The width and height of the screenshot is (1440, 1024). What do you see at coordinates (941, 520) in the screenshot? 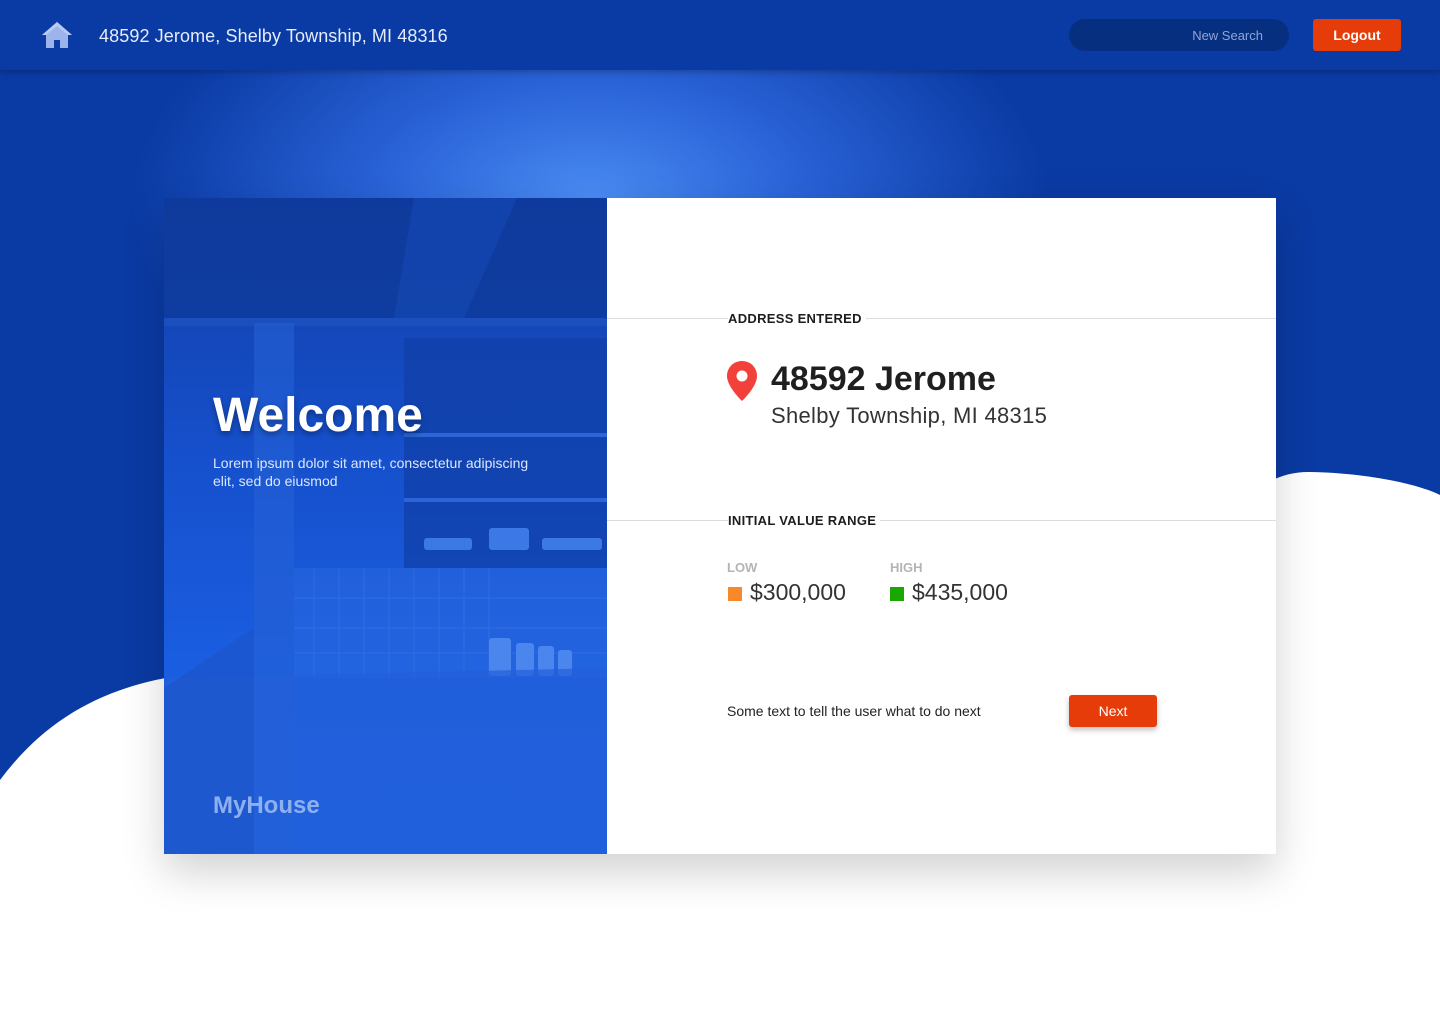
I see `value-divider` at bounding box center [941, 520].